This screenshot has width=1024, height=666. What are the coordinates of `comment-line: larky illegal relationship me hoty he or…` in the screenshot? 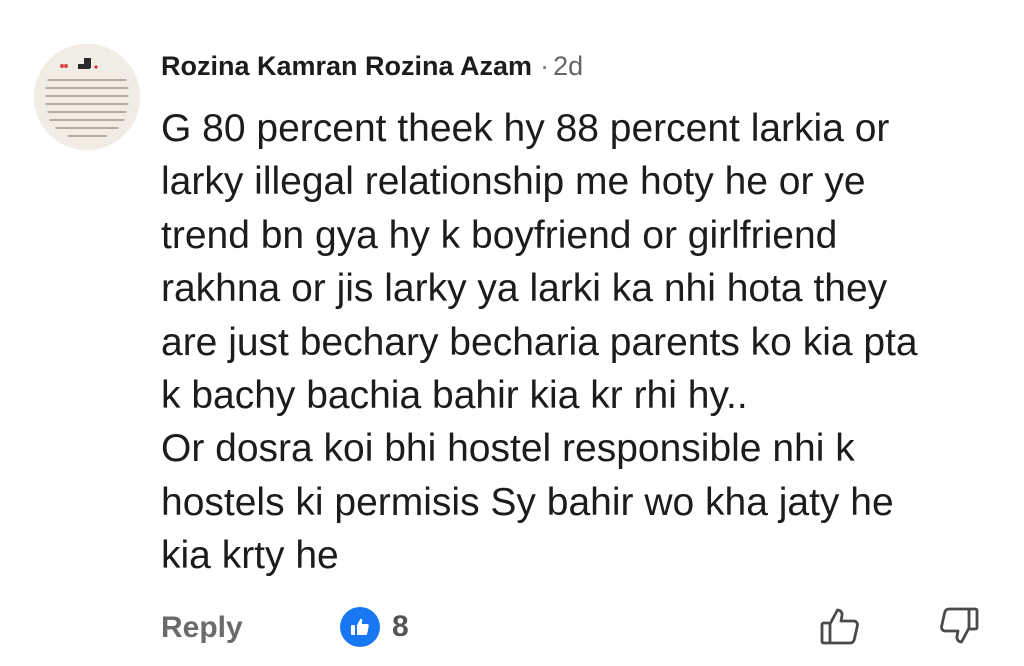 It's located at (513, 182).